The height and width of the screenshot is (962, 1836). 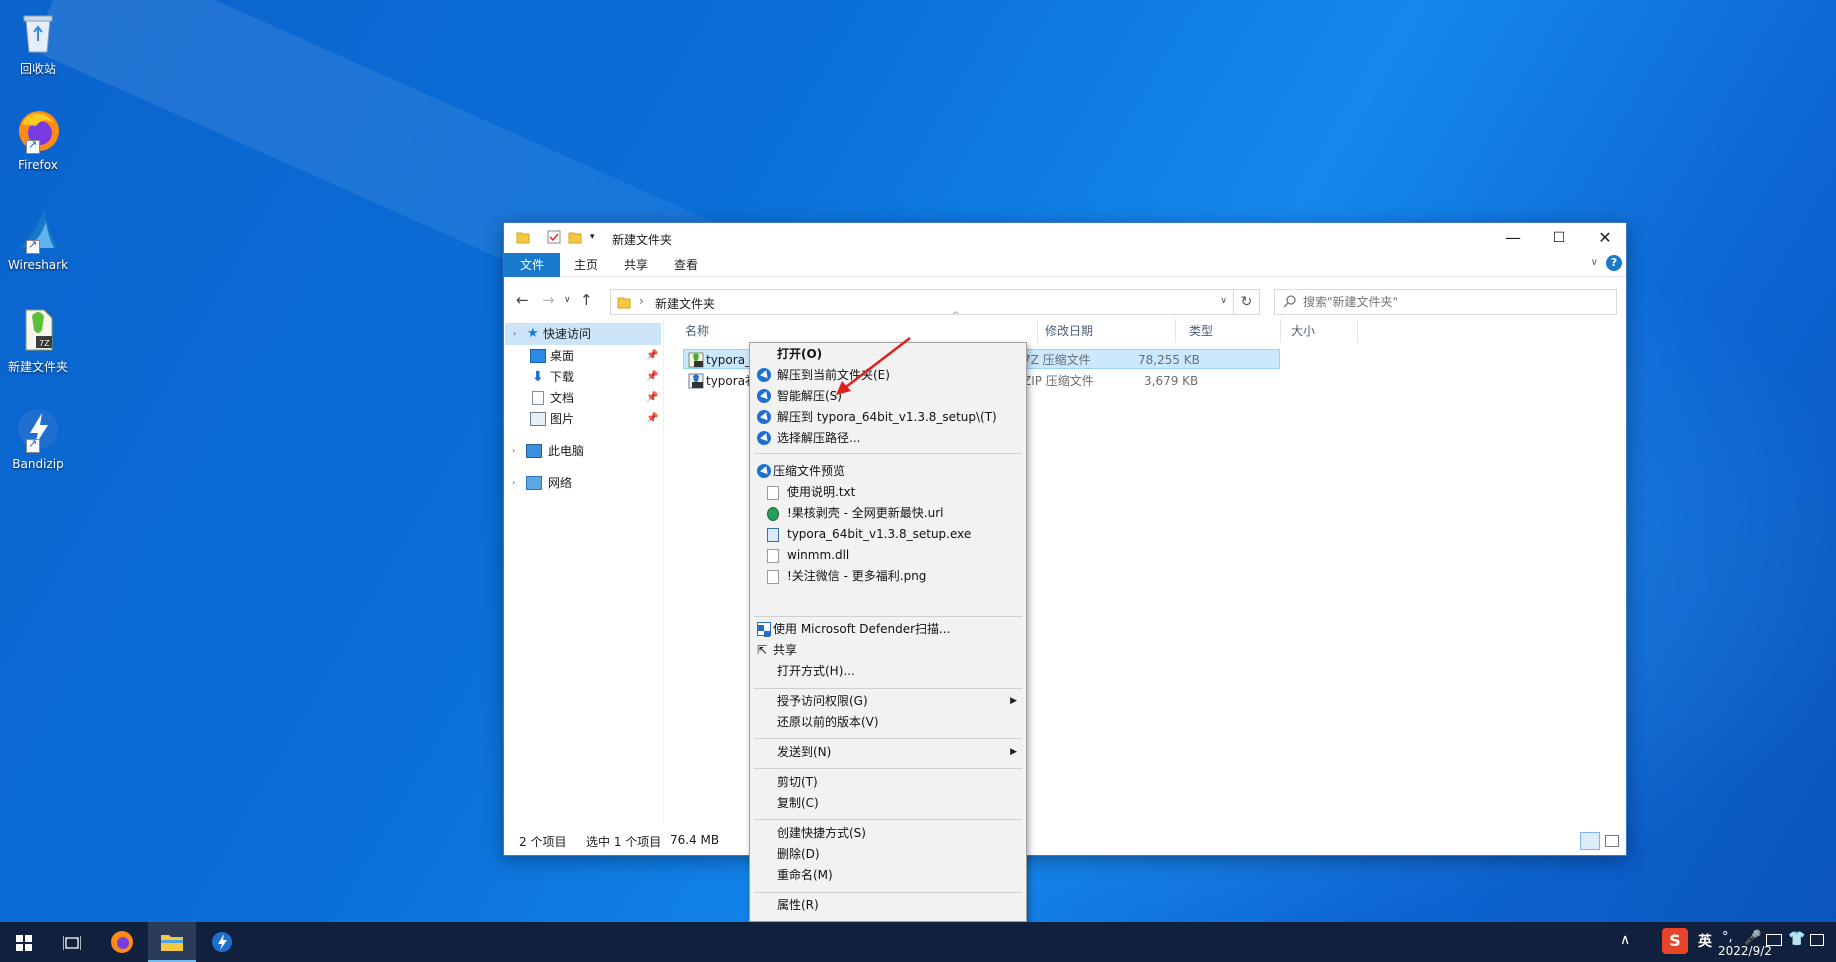 What do you see at coordinates (888, 782) in the screenshot?
I see `menu-item-cut: 剪切(T)` at bounding box center [888, 782].